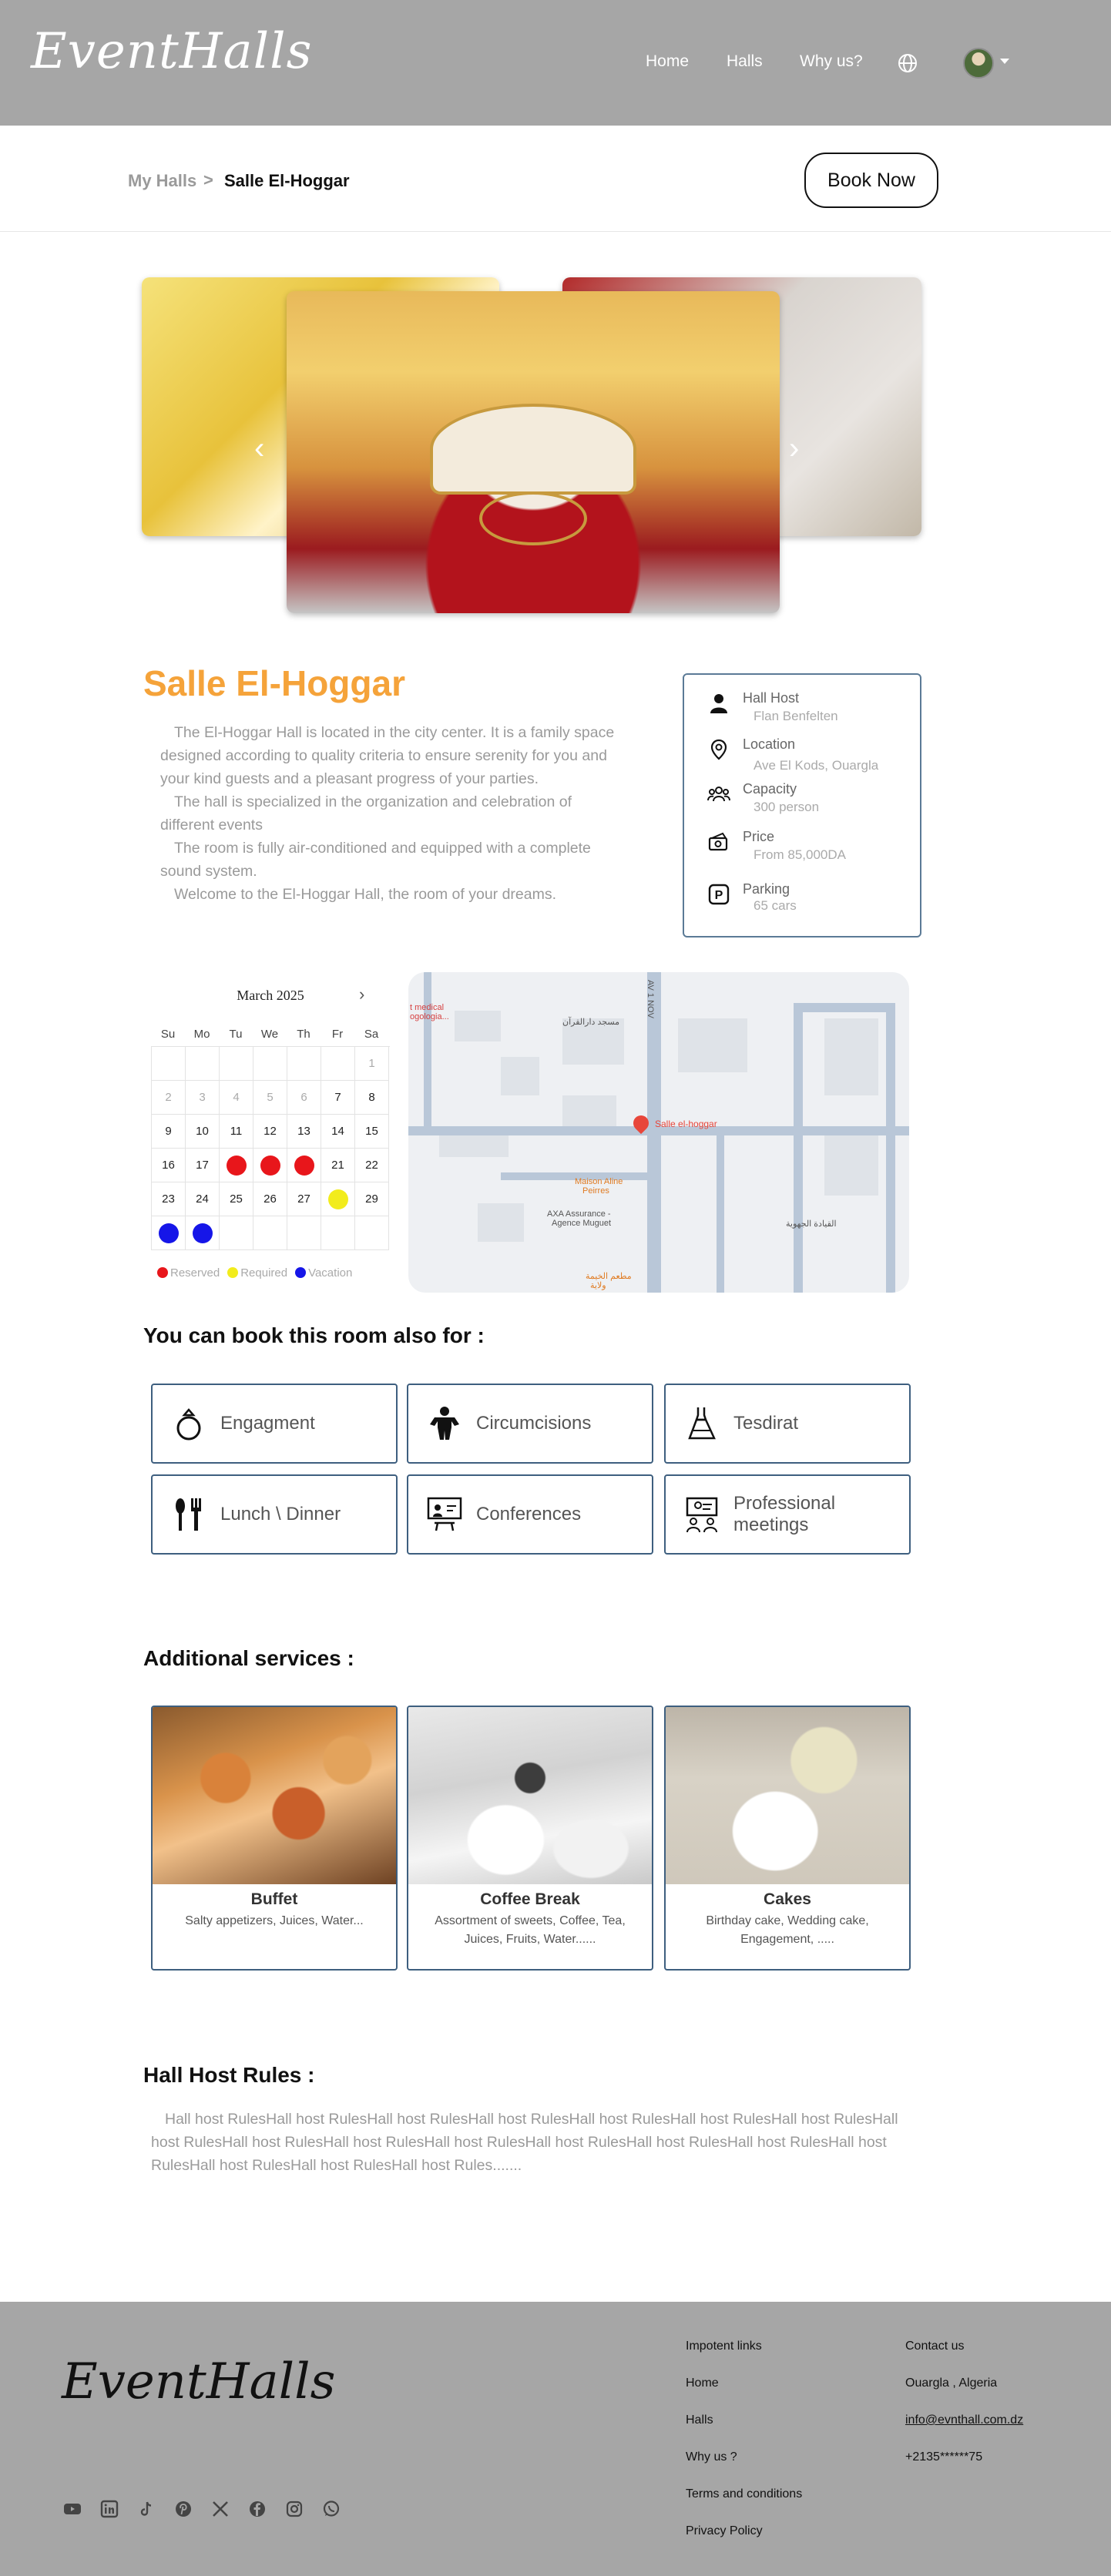  Describe the element at coordinates (533, 449) in the screenshot. I see `sofa-image` at that location.